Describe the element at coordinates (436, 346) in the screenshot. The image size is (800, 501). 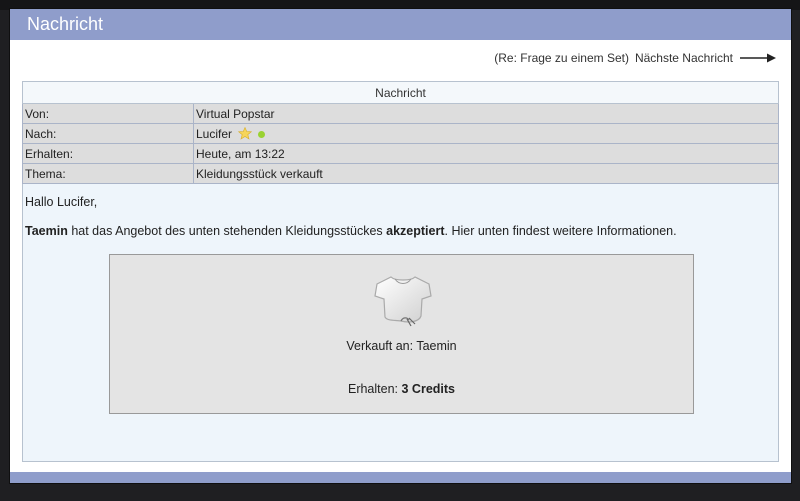
I see `sold-to-value: Taemin` at that location.